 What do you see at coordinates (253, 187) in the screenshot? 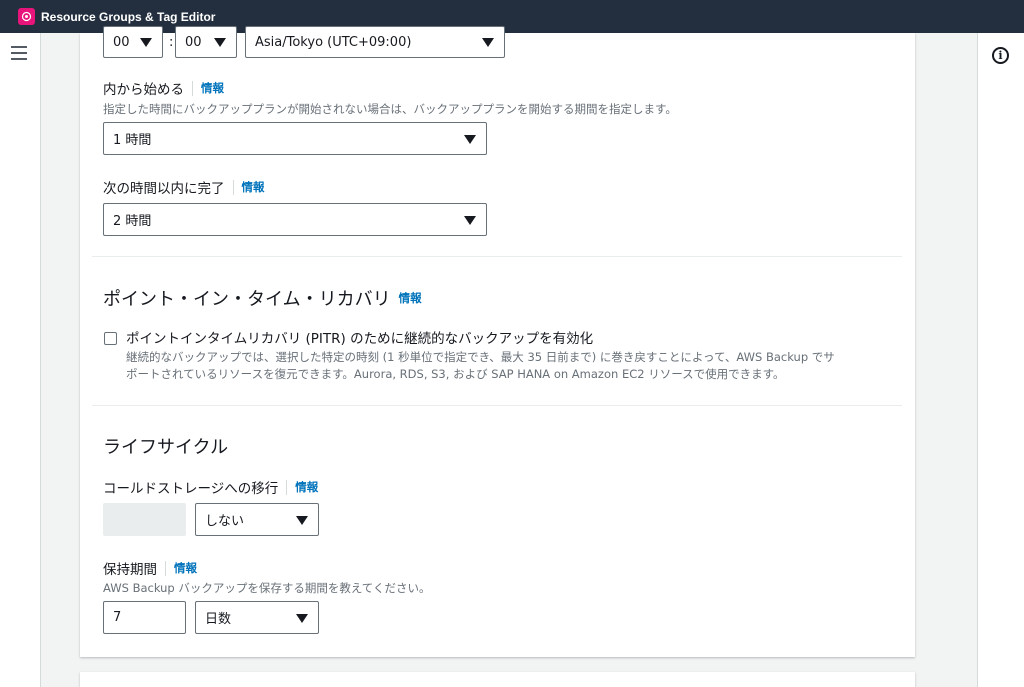
I see `complete-within-info-link: 情報` at bounding box center [253, 187].